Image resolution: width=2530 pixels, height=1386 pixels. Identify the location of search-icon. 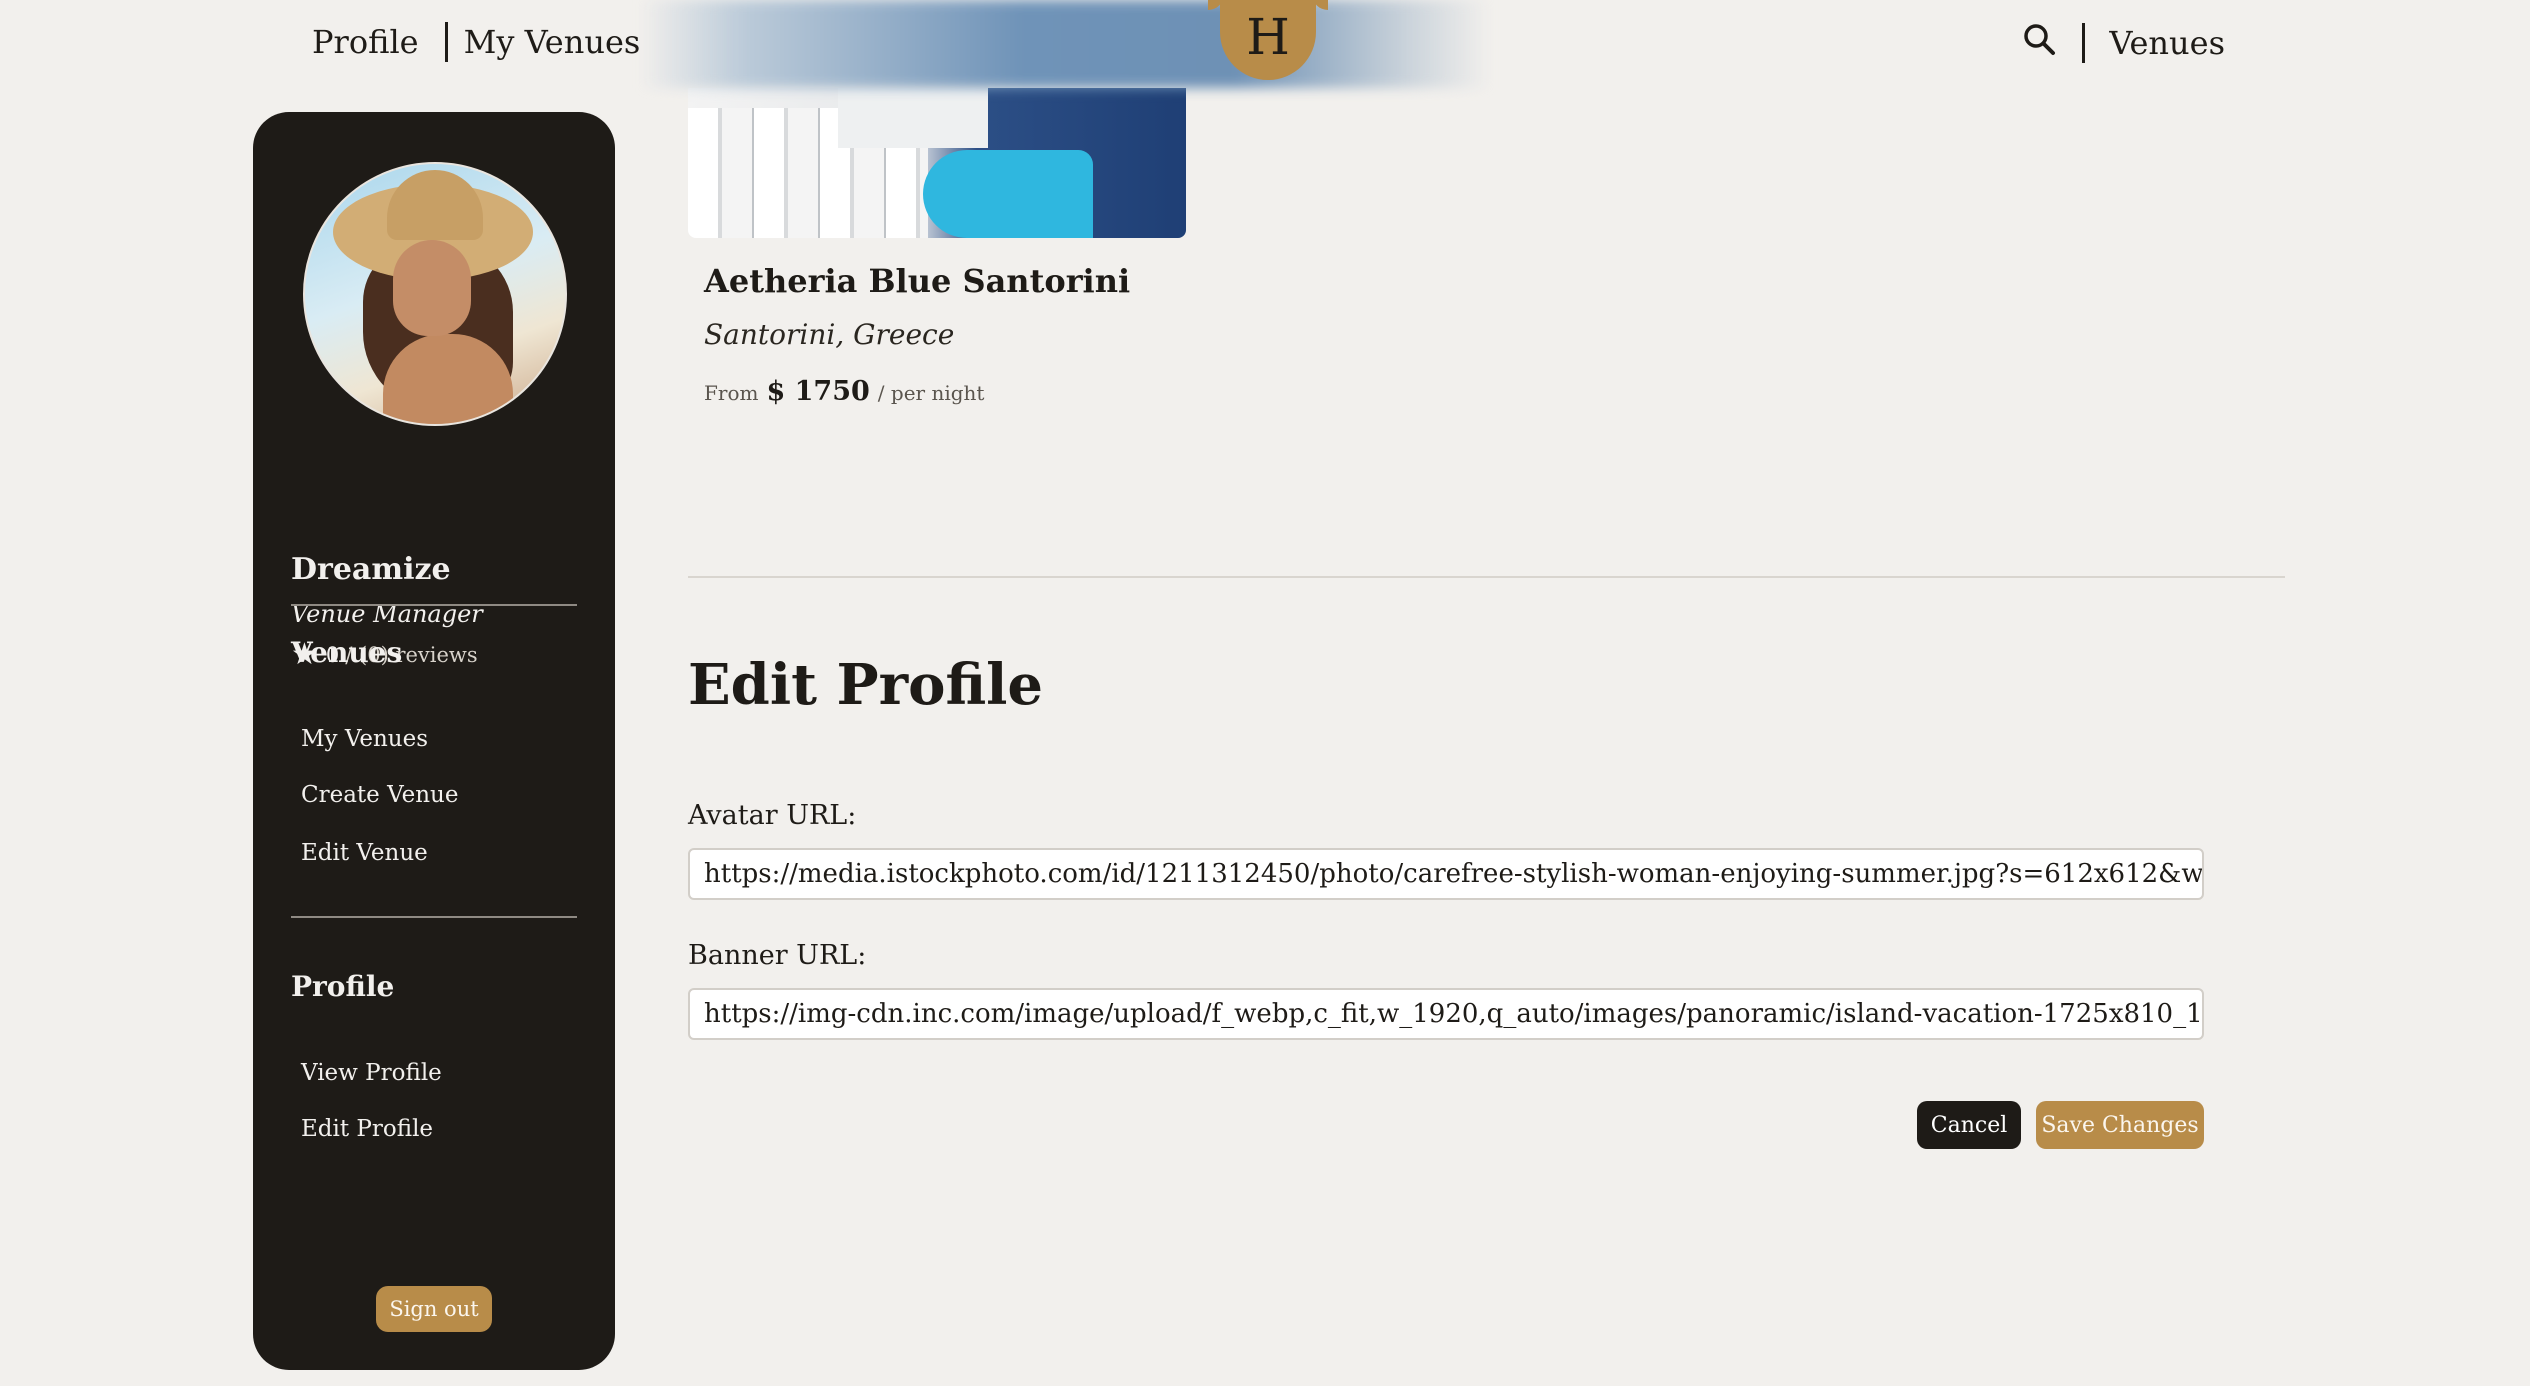
(2039, 43).